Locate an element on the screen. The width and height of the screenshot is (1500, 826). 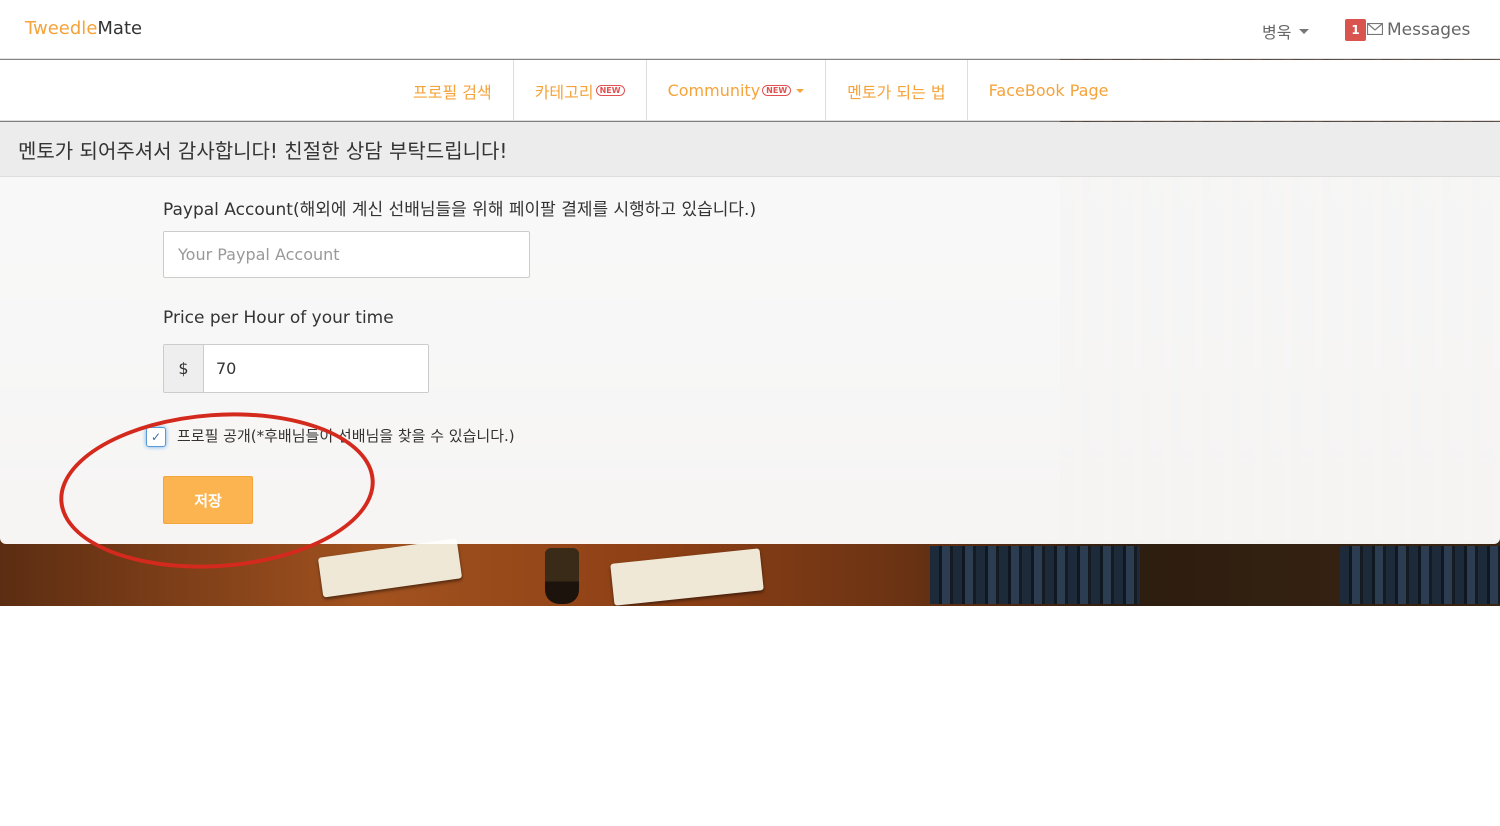
user-menu-dropdown: 병욱 is located at coordinates (1286, 31).